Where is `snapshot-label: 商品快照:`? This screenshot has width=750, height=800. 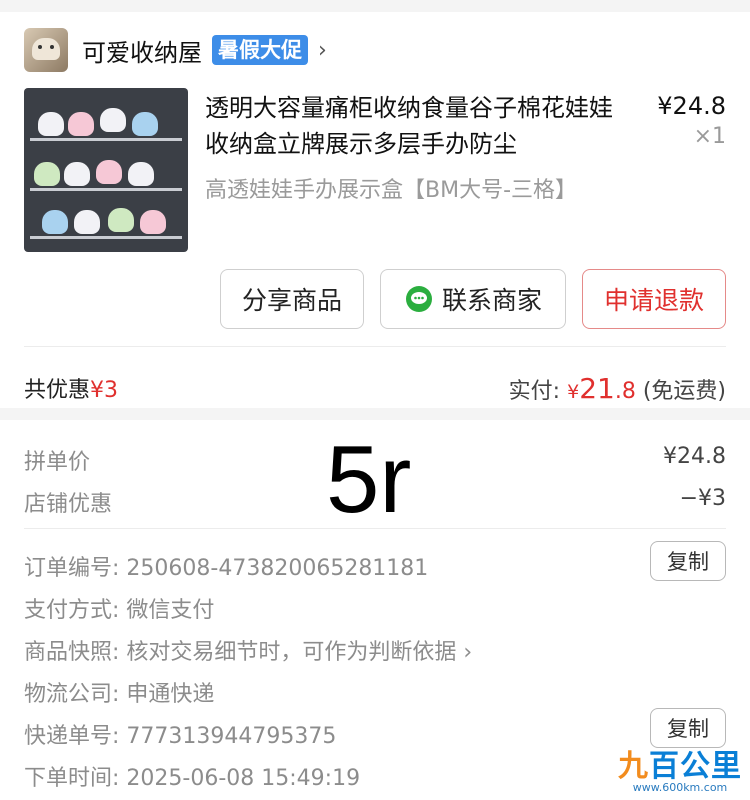
snapshot-label: 商品快照: is located at coordinates (72, 652).